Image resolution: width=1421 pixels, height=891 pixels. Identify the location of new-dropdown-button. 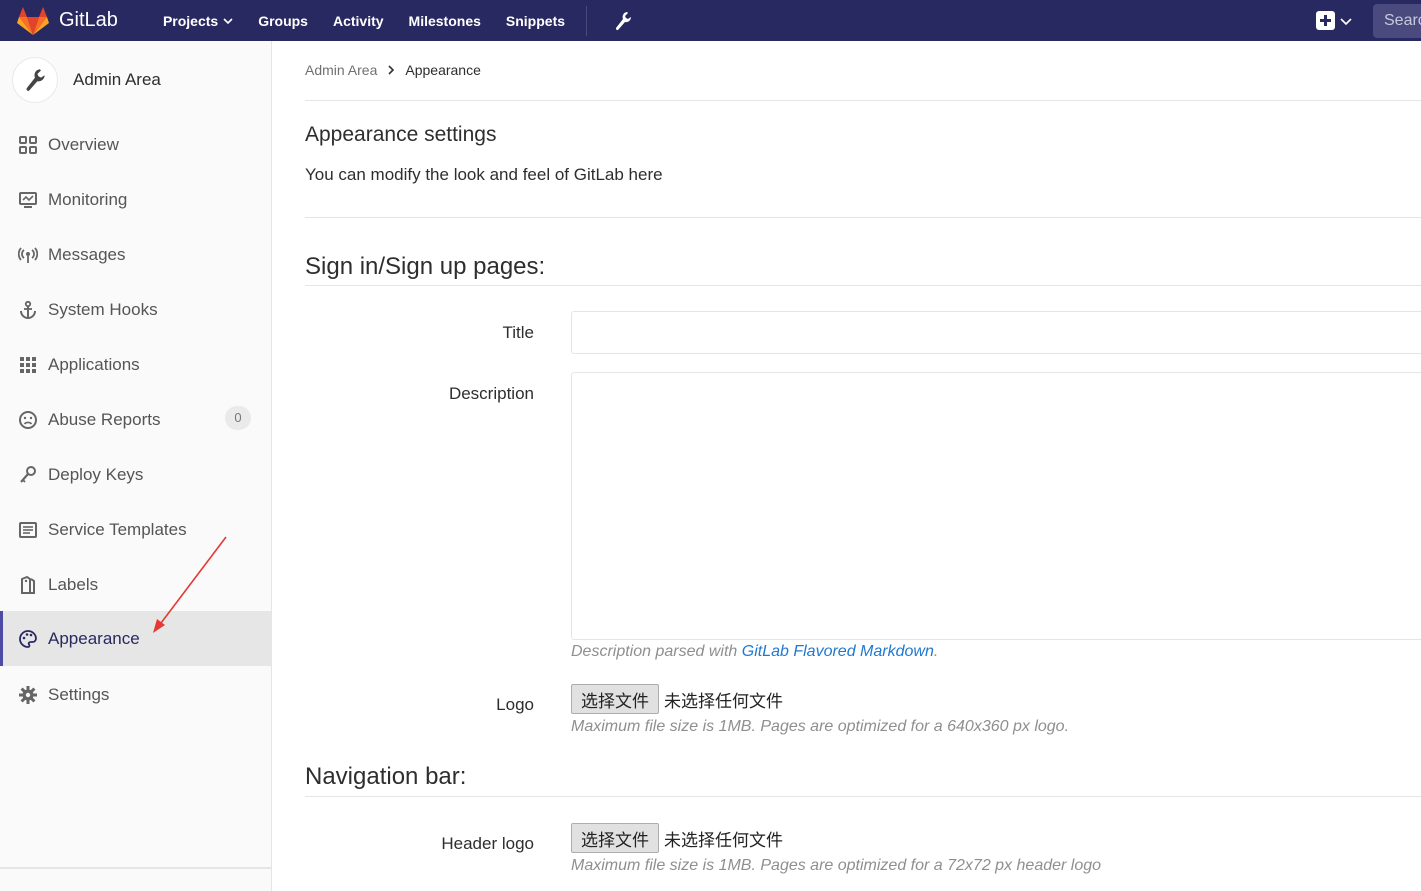
(1334, 20).